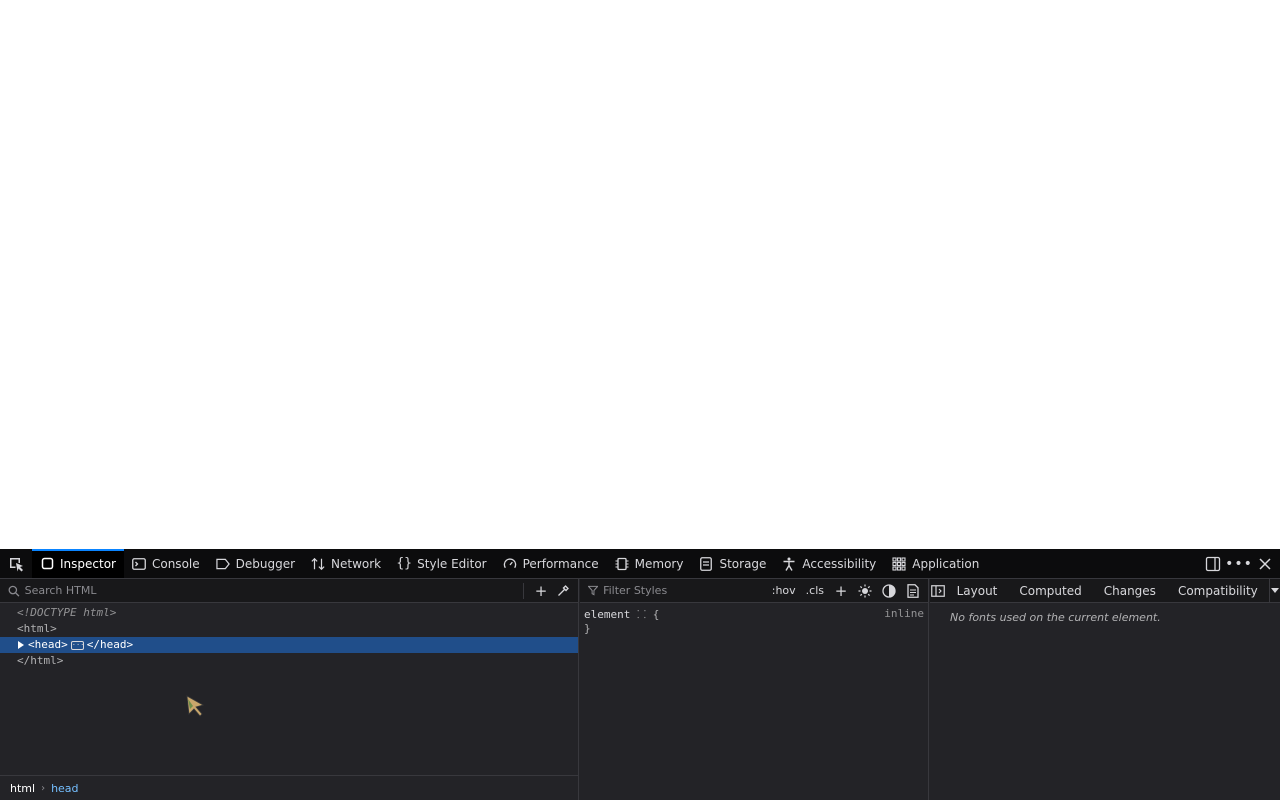 The height and width of the screenshot is (800, 1280). I want to click on network-icon, so click(318, 564).